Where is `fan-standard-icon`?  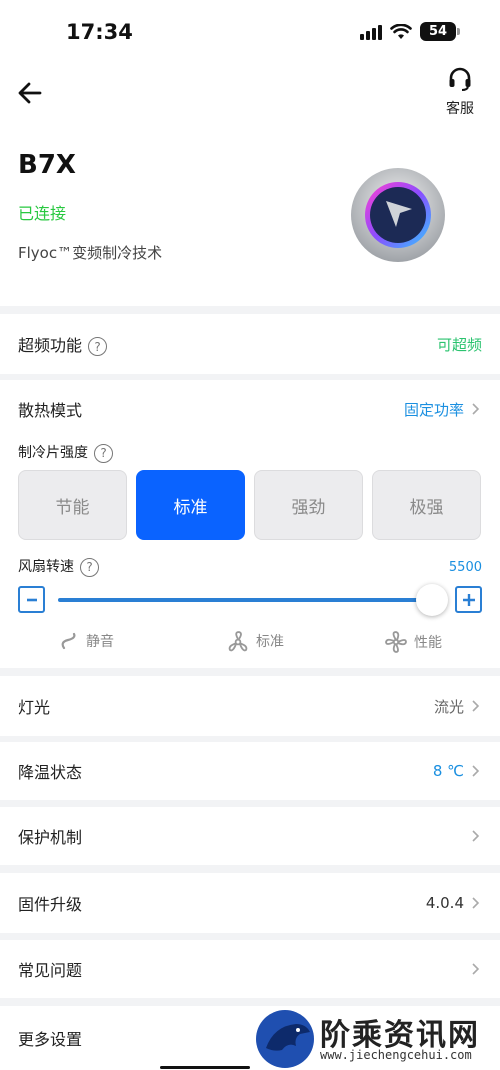 fan-standard-icon is located at coordinates (238, 641).